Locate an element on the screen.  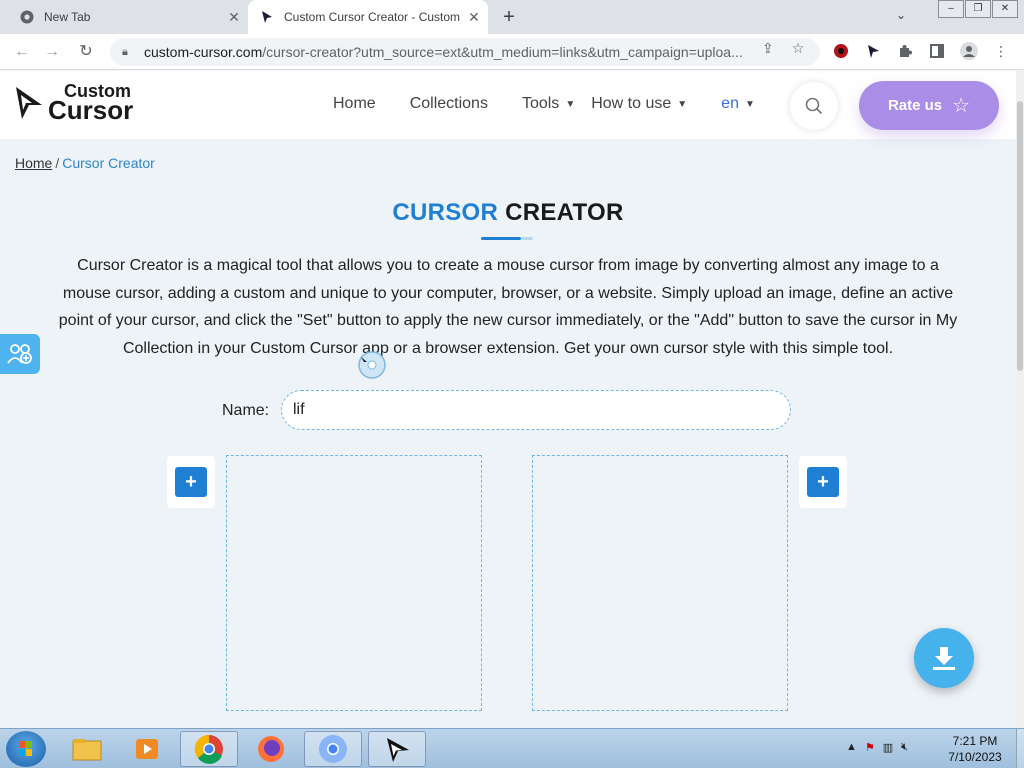
tray-expand-icon: ▲ is located at coordinates (851, 747).